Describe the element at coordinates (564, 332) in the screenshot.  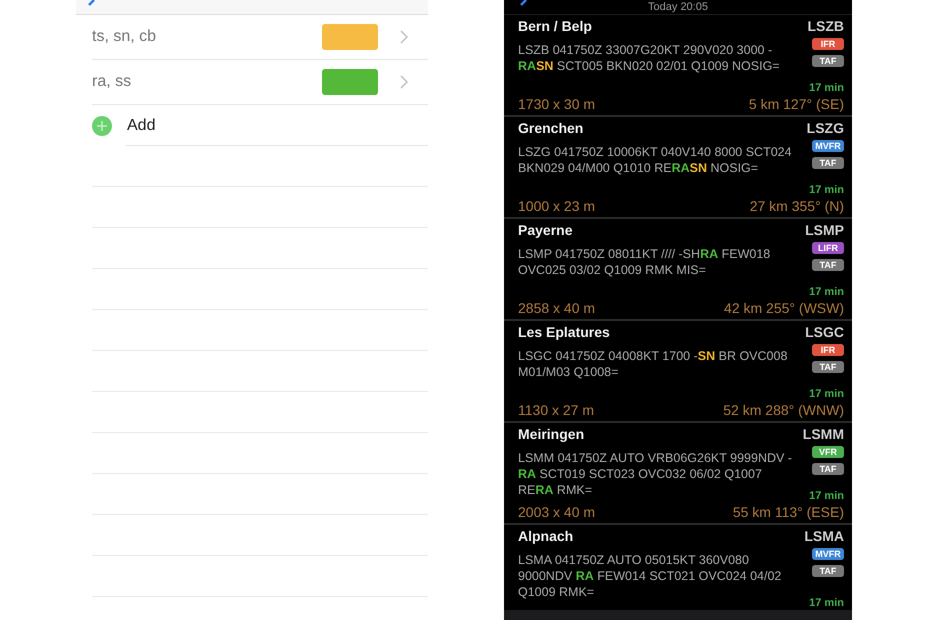
I see `station-name: Les Eplatures` at that location.